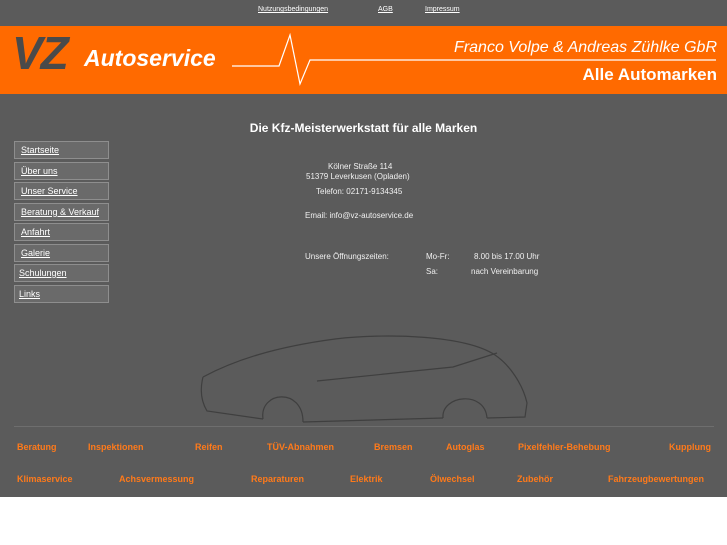 The width and height of the screenshot is (727, 545). What do you see at coordinates (300, 447) in the screenshot?
I see `service-tuev-abnahmen: TÜV-Abnahmen` at bounding box center [300, 447].